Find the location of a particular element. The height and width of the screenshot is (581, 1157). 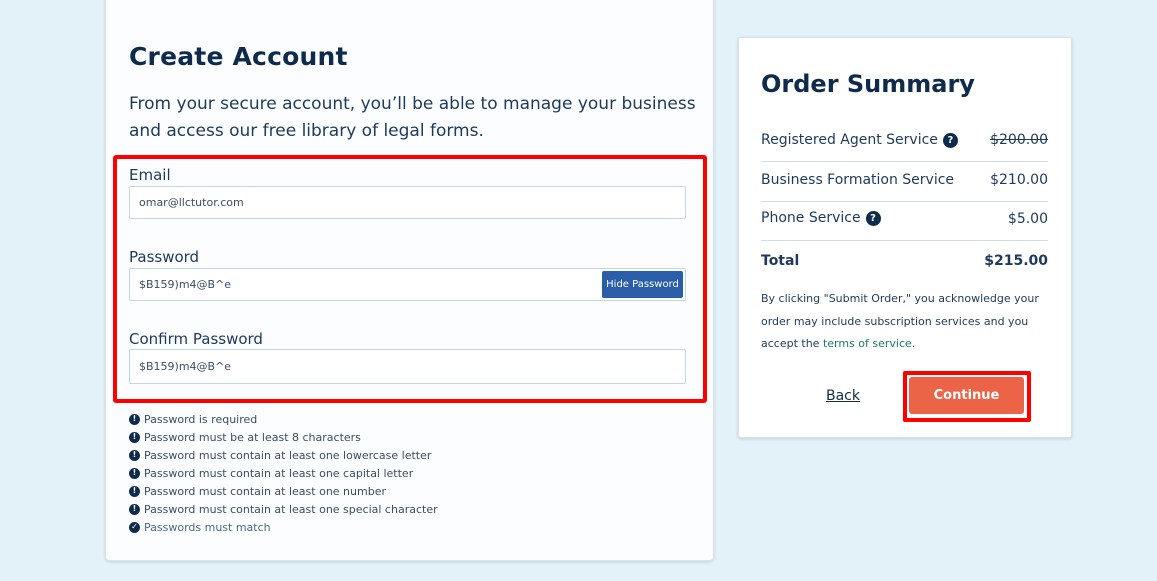

summary-row-total: Total $215.00 is located at coordinates (904, 261).